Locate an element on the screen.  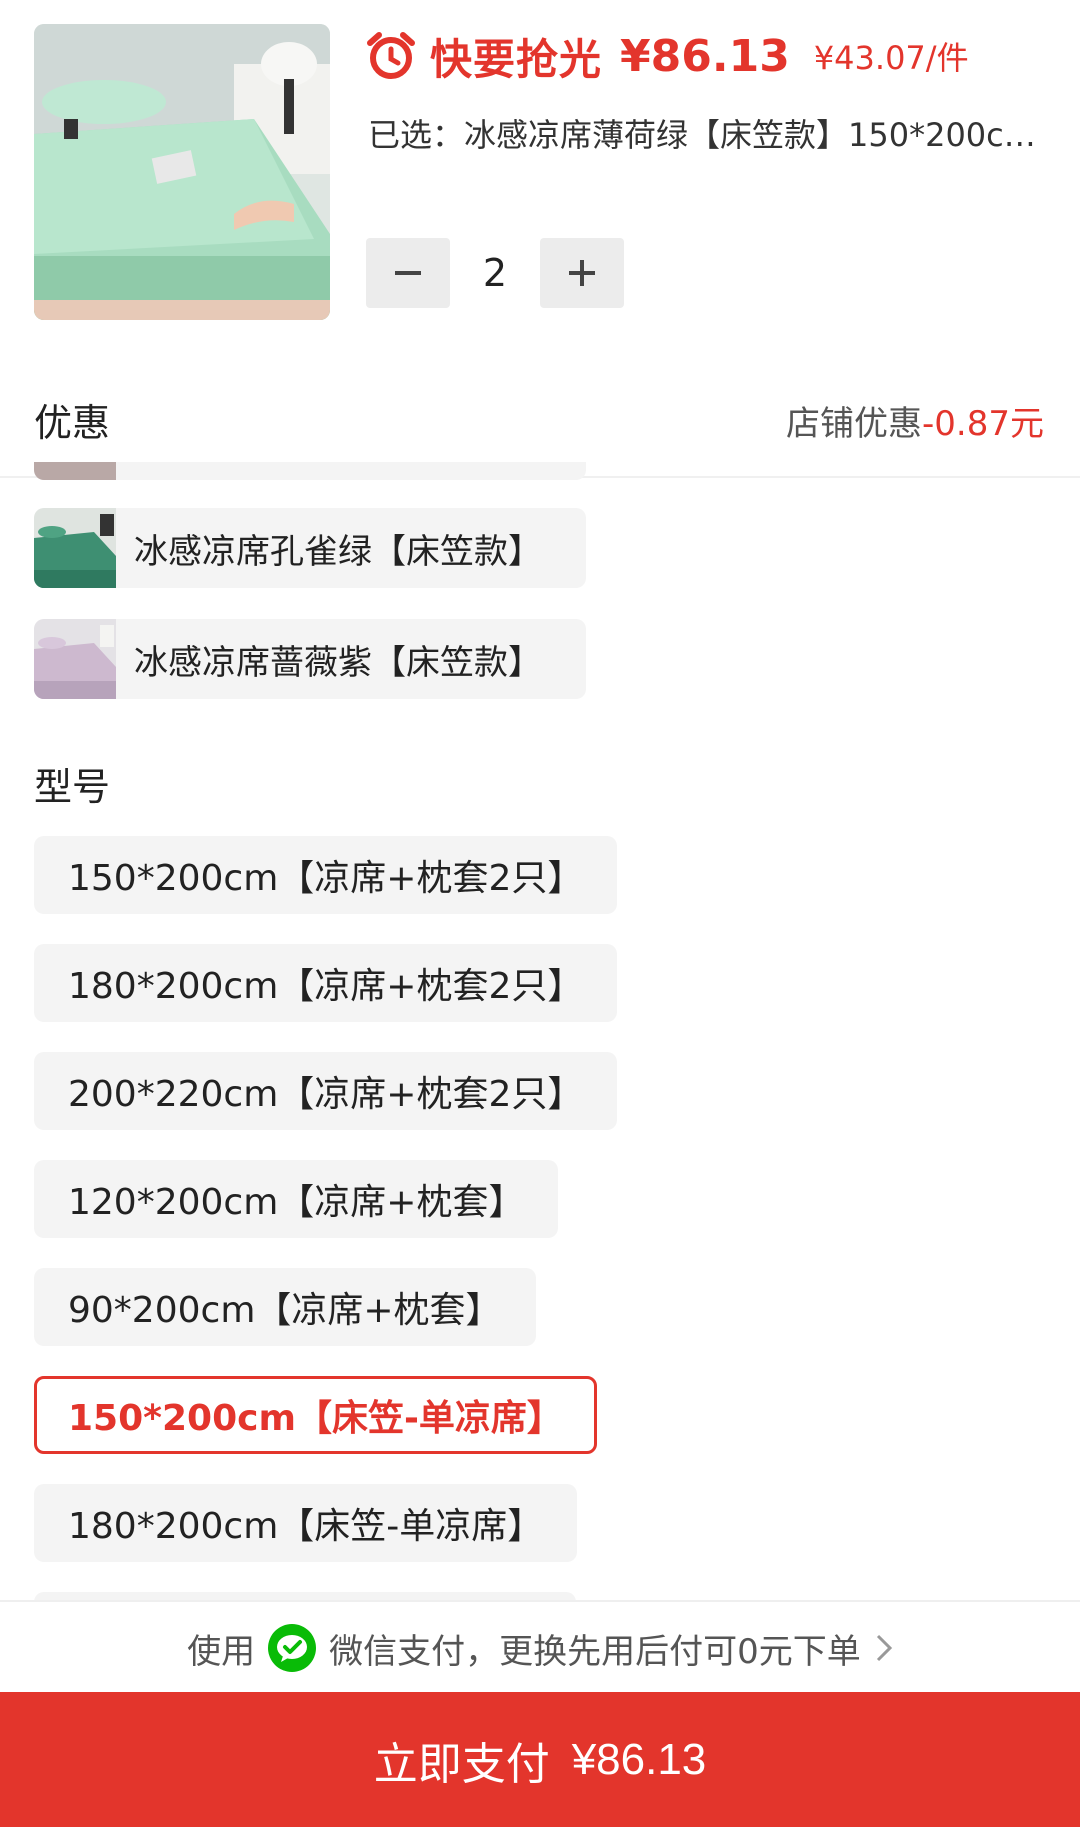
shop-discount: 店铺优惠-0.87元 is located at coordinates (915, 420).